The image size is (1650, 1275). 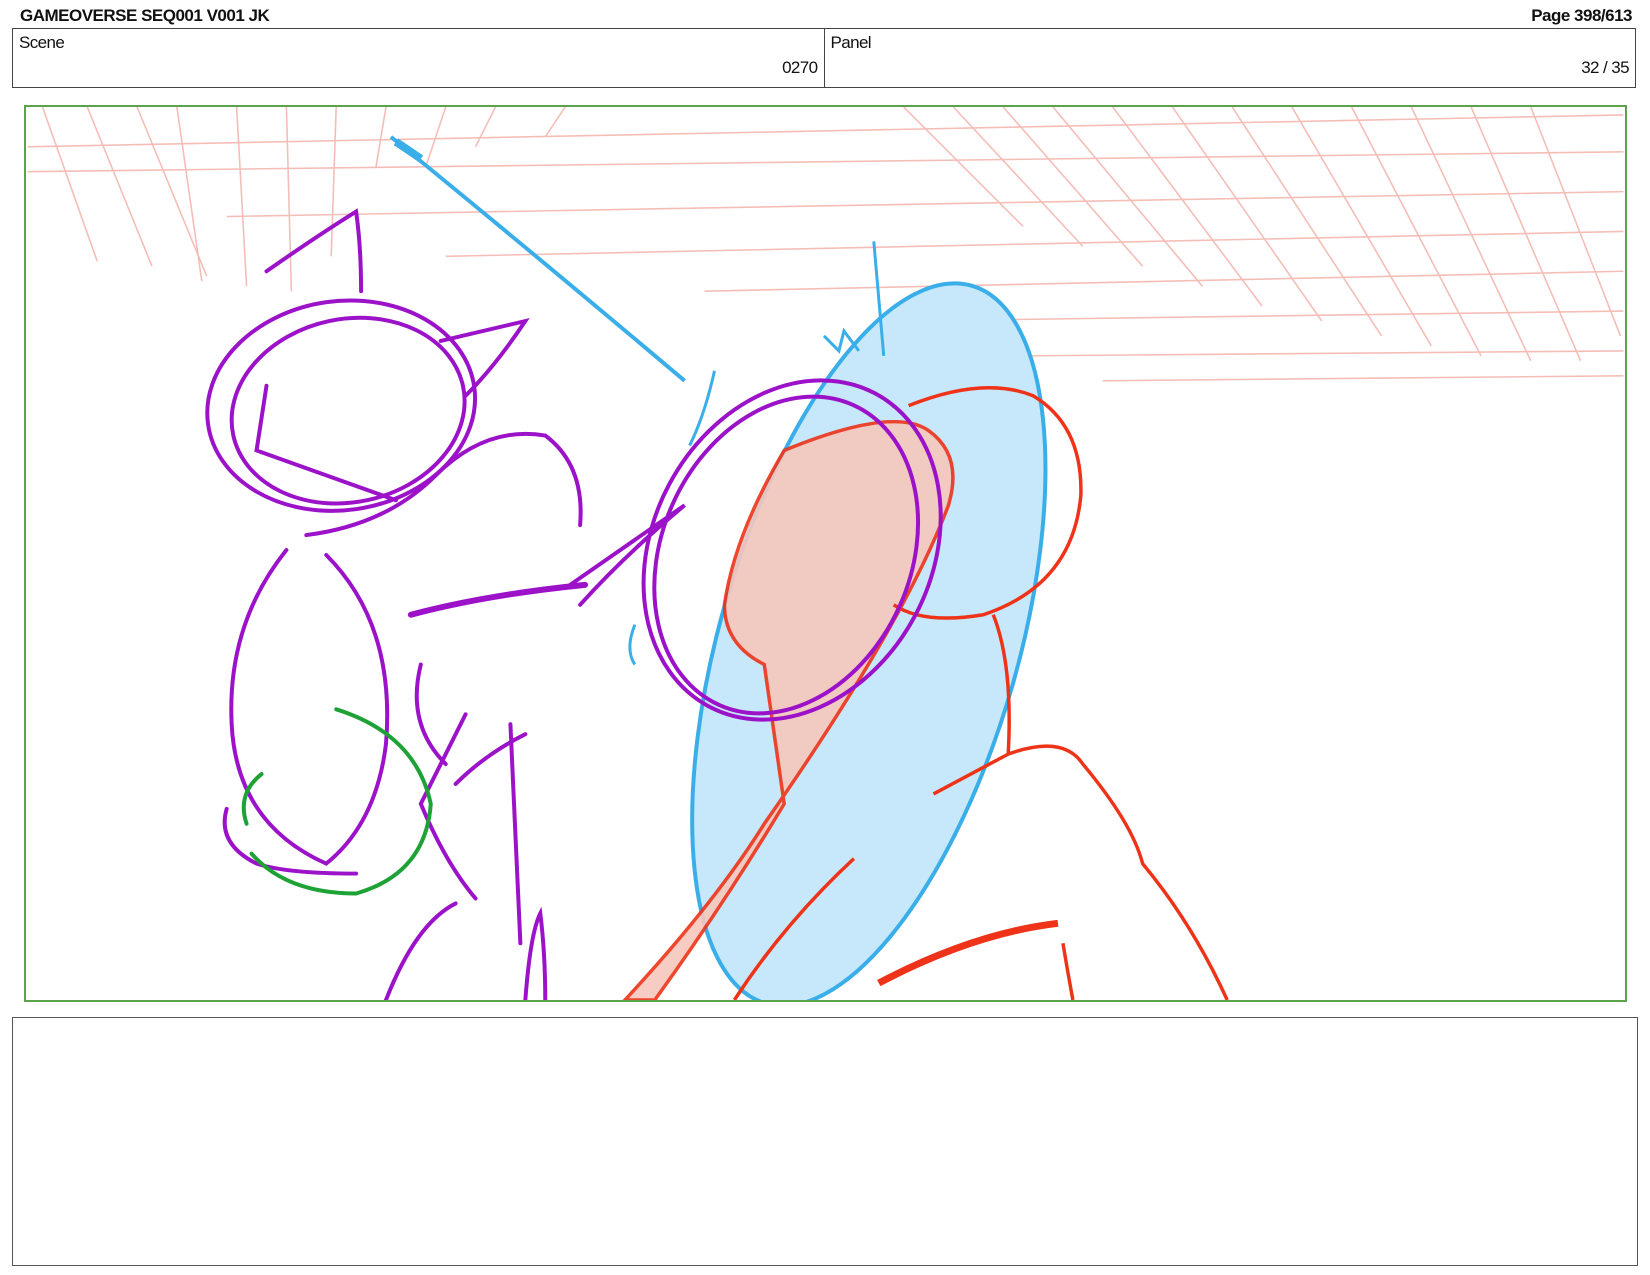 What do you see at coordinates (42, 42) in the screenshot?
I see `scene-label: Scene` at bounding box center [42, 42].